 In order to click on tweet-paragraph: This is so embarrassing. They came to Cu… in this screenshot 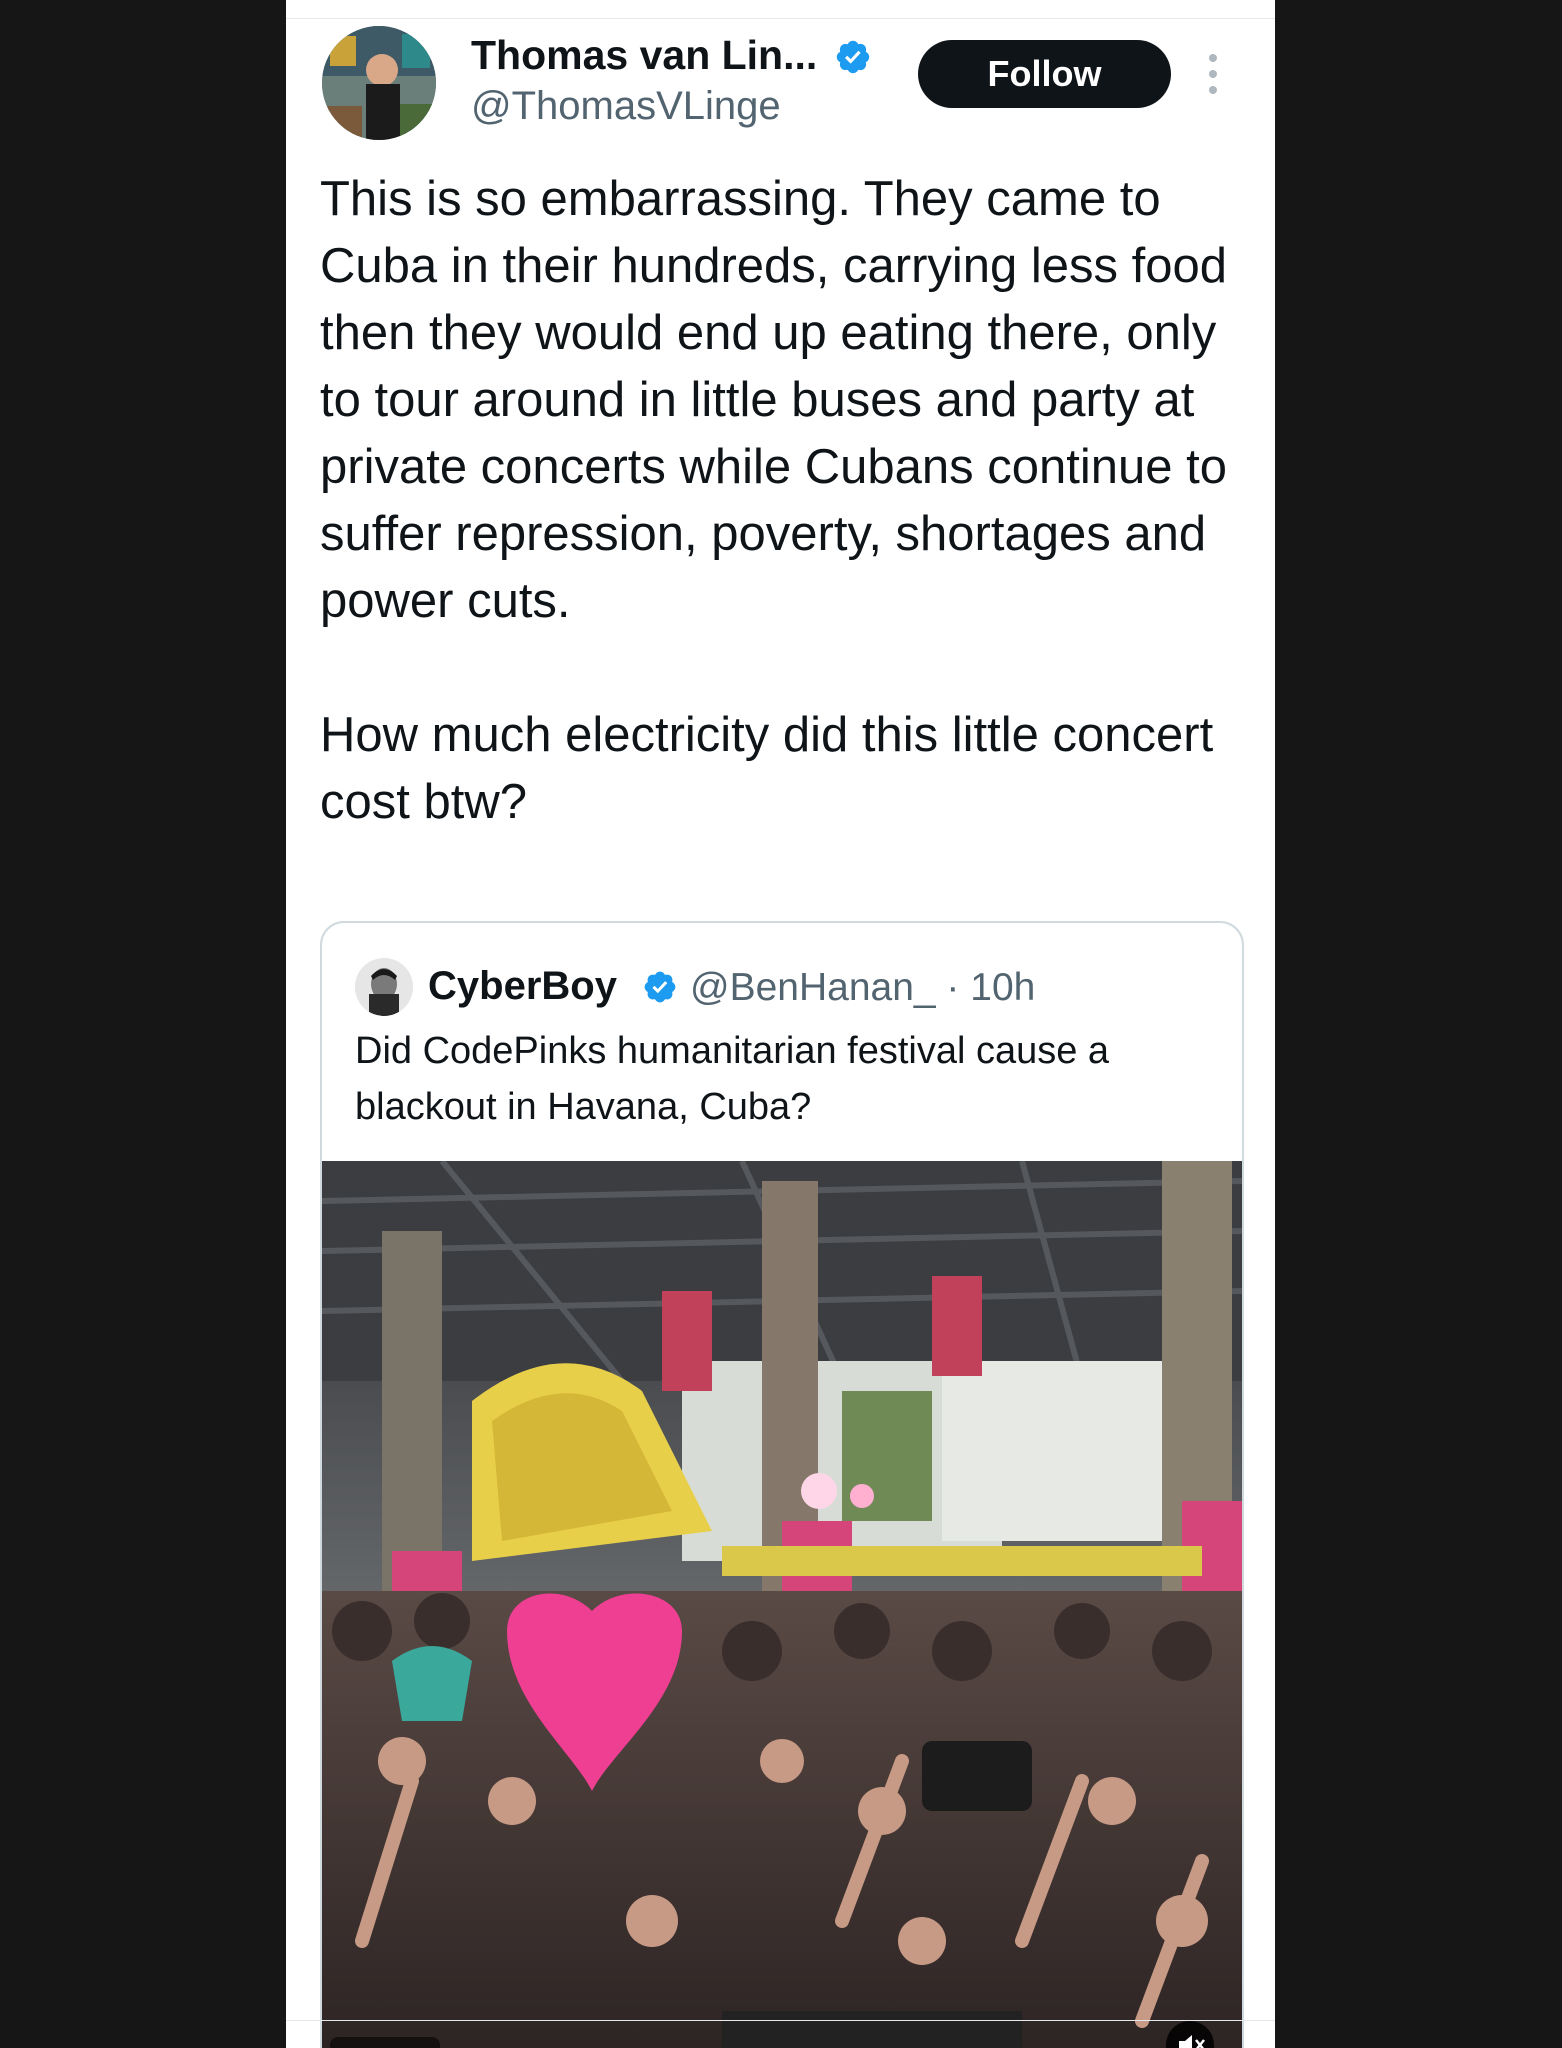, I will do `click(774, 400)`.